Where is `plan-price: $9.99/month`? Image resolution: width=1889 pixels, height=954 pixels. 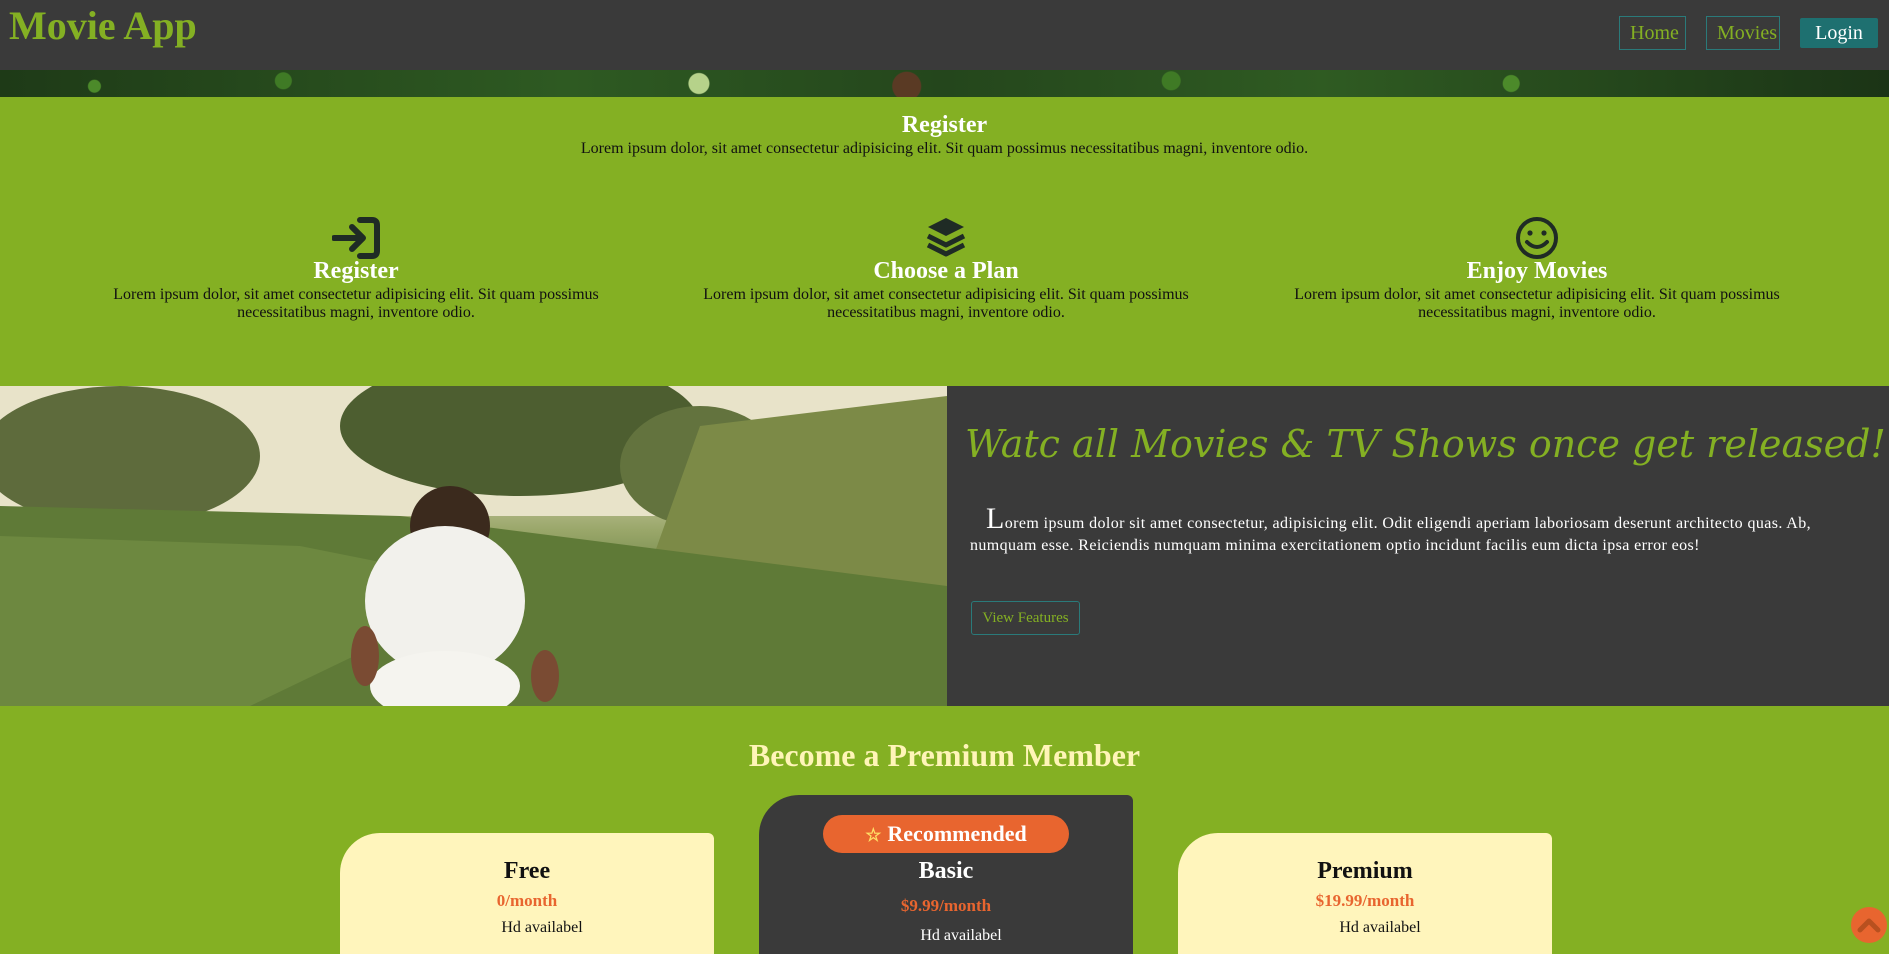 plan-price: $9.99/month is located at coordinates (946, 905).